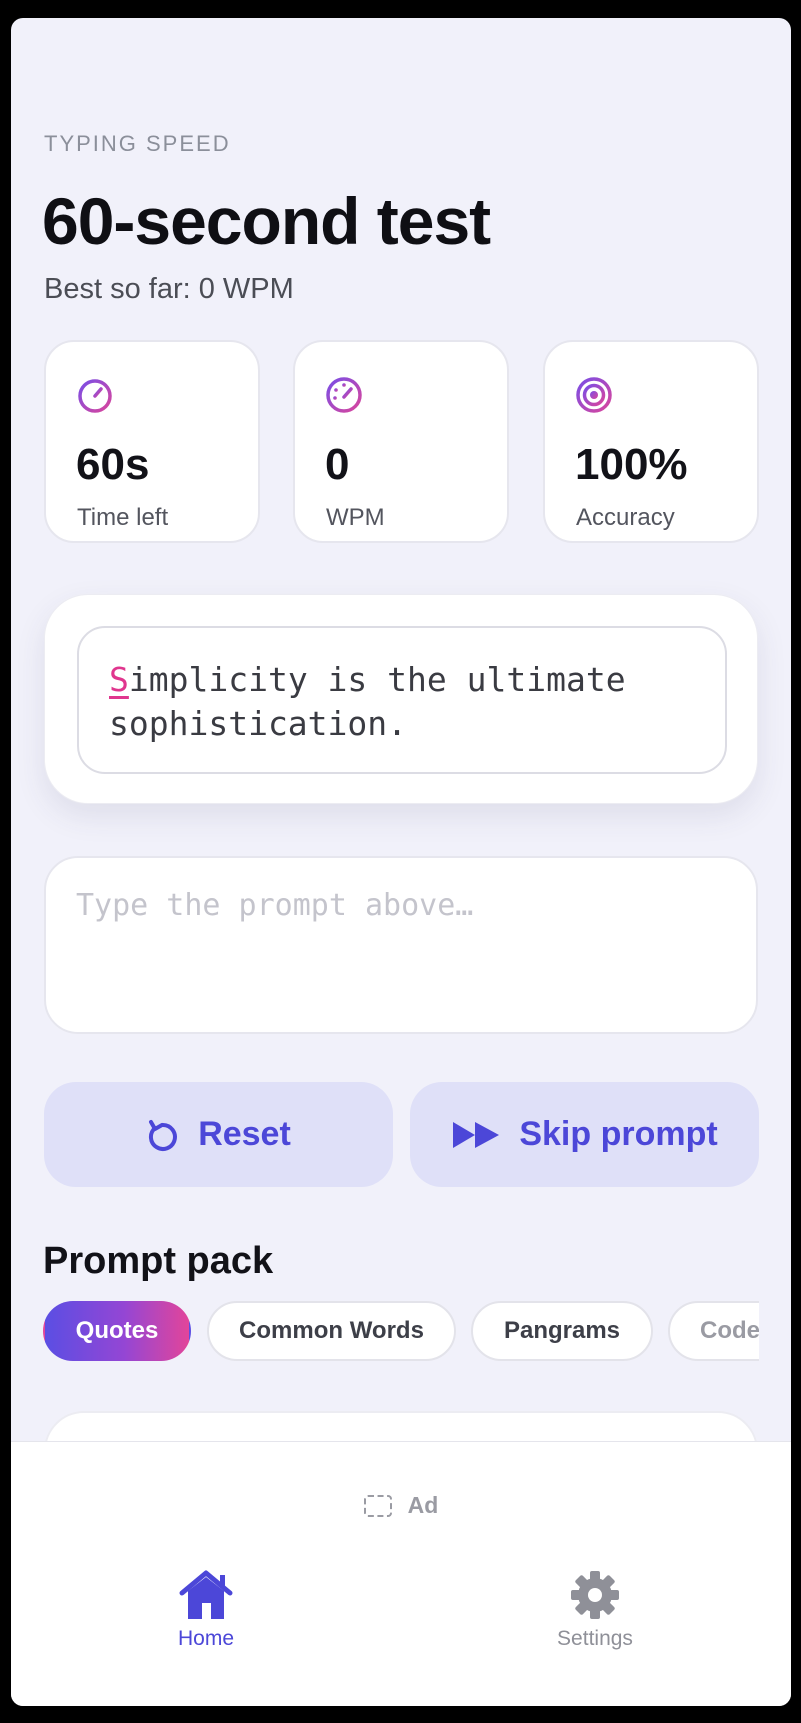  I want to click on prompt-remaining-text: implicity is the ultimate, so click(377, 679).